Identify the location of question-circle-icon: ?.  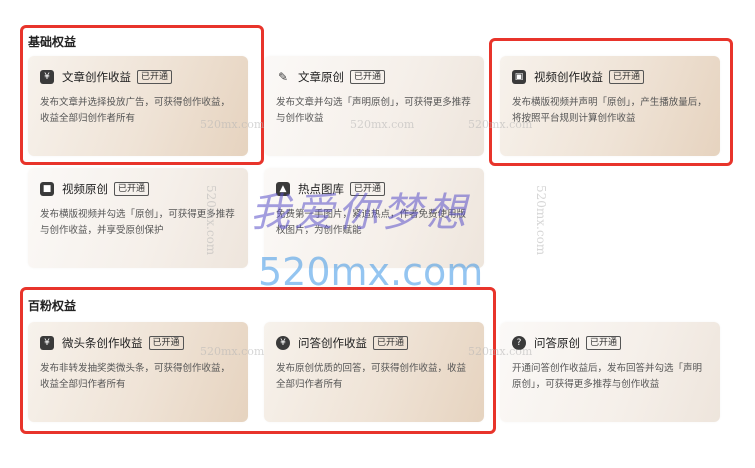
(519, 343).